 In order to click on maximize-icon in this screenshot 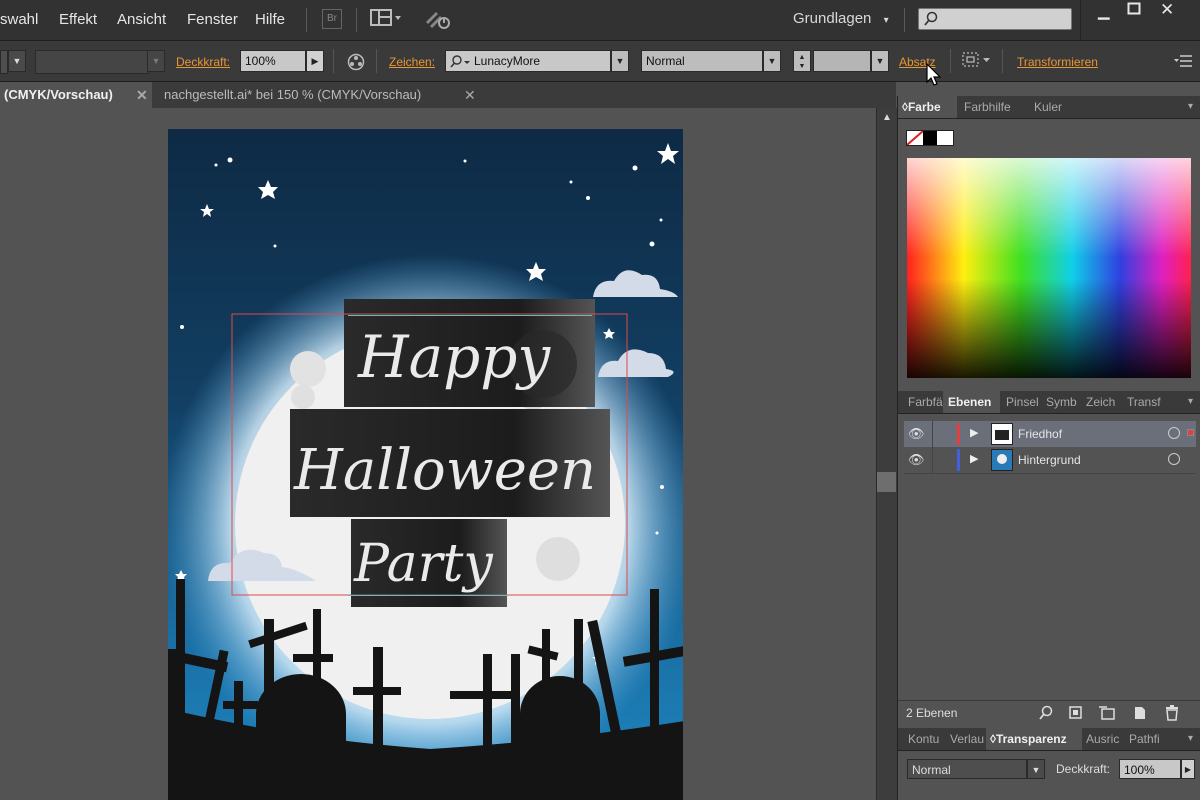, I will do `click(1134, 11)`.